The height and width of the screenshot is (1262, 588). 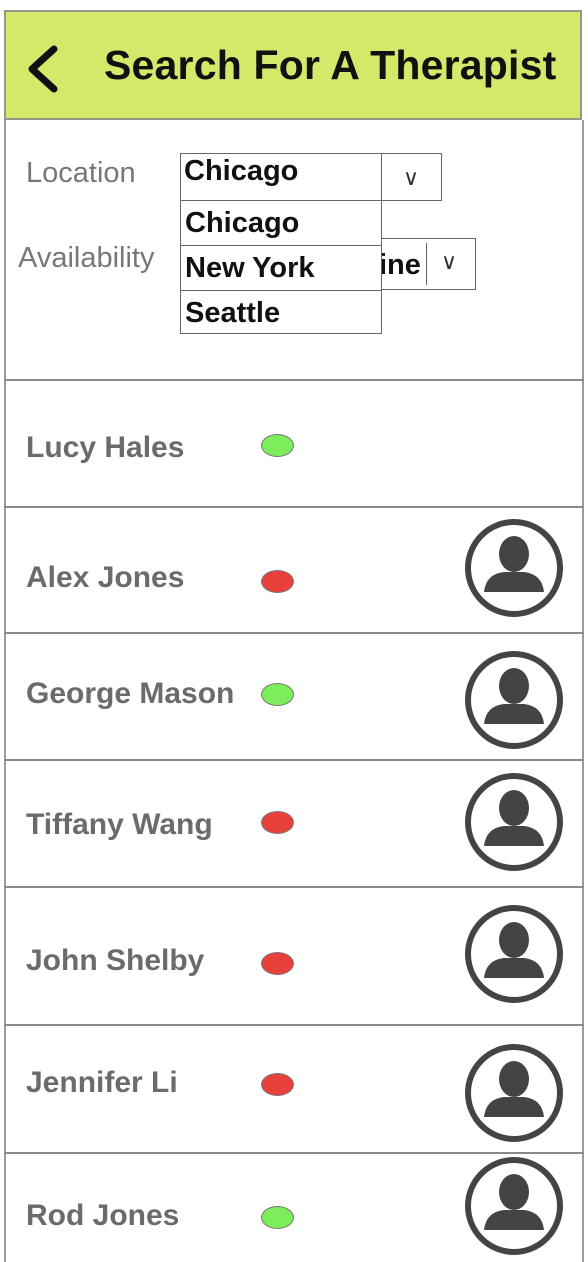 What do you see at coordinates (281, 223) in the screenshot?
I see `location-option: Chicago` at bounding box center [281, 223].